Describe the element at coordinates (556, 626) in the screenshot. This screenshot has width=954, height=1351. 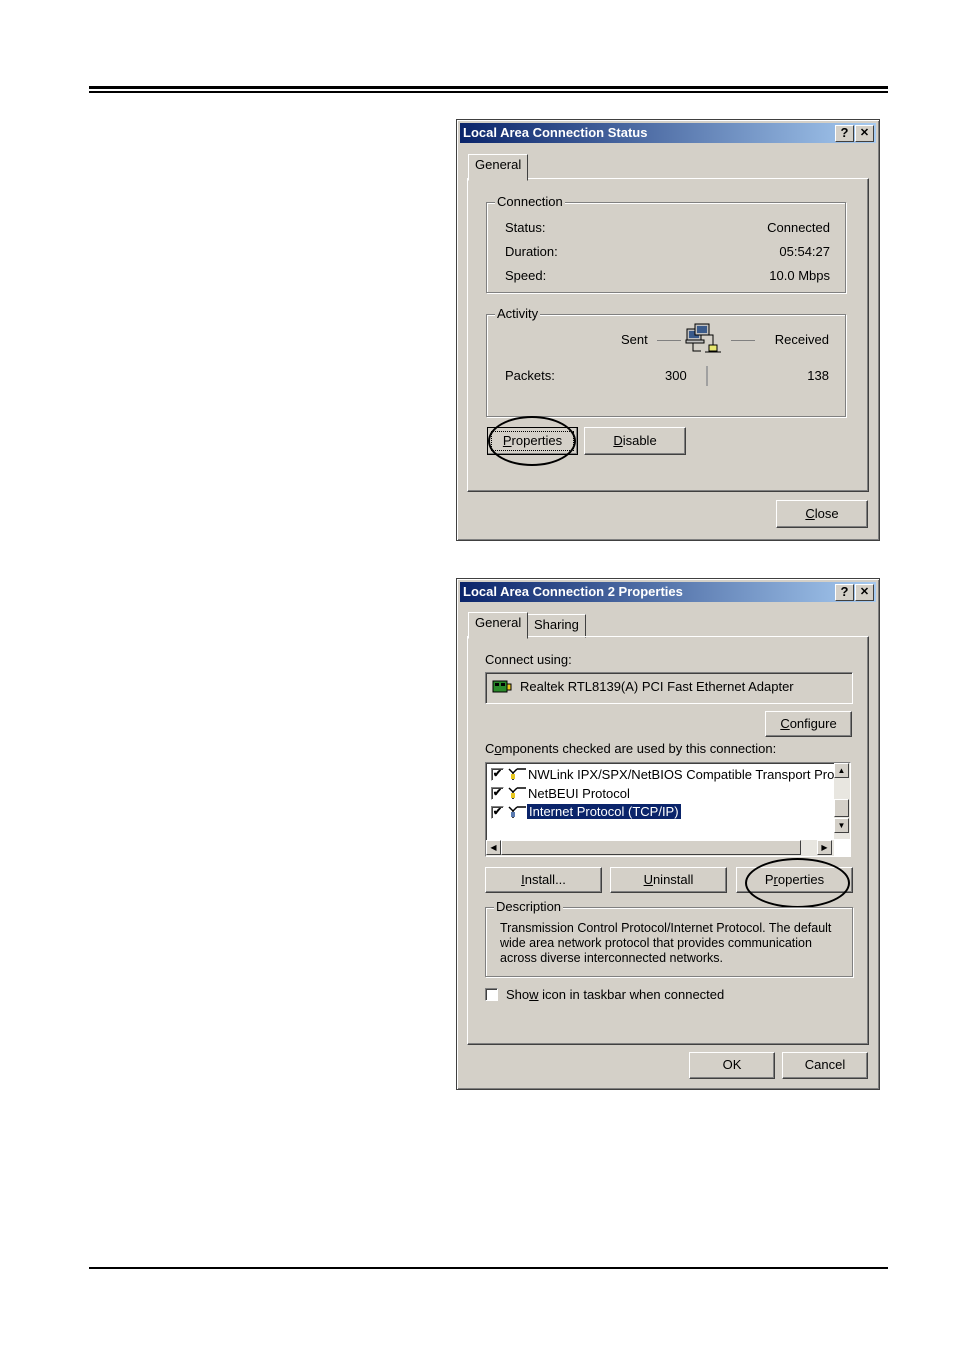
I see `tab-sharing: Sharing` at that location.